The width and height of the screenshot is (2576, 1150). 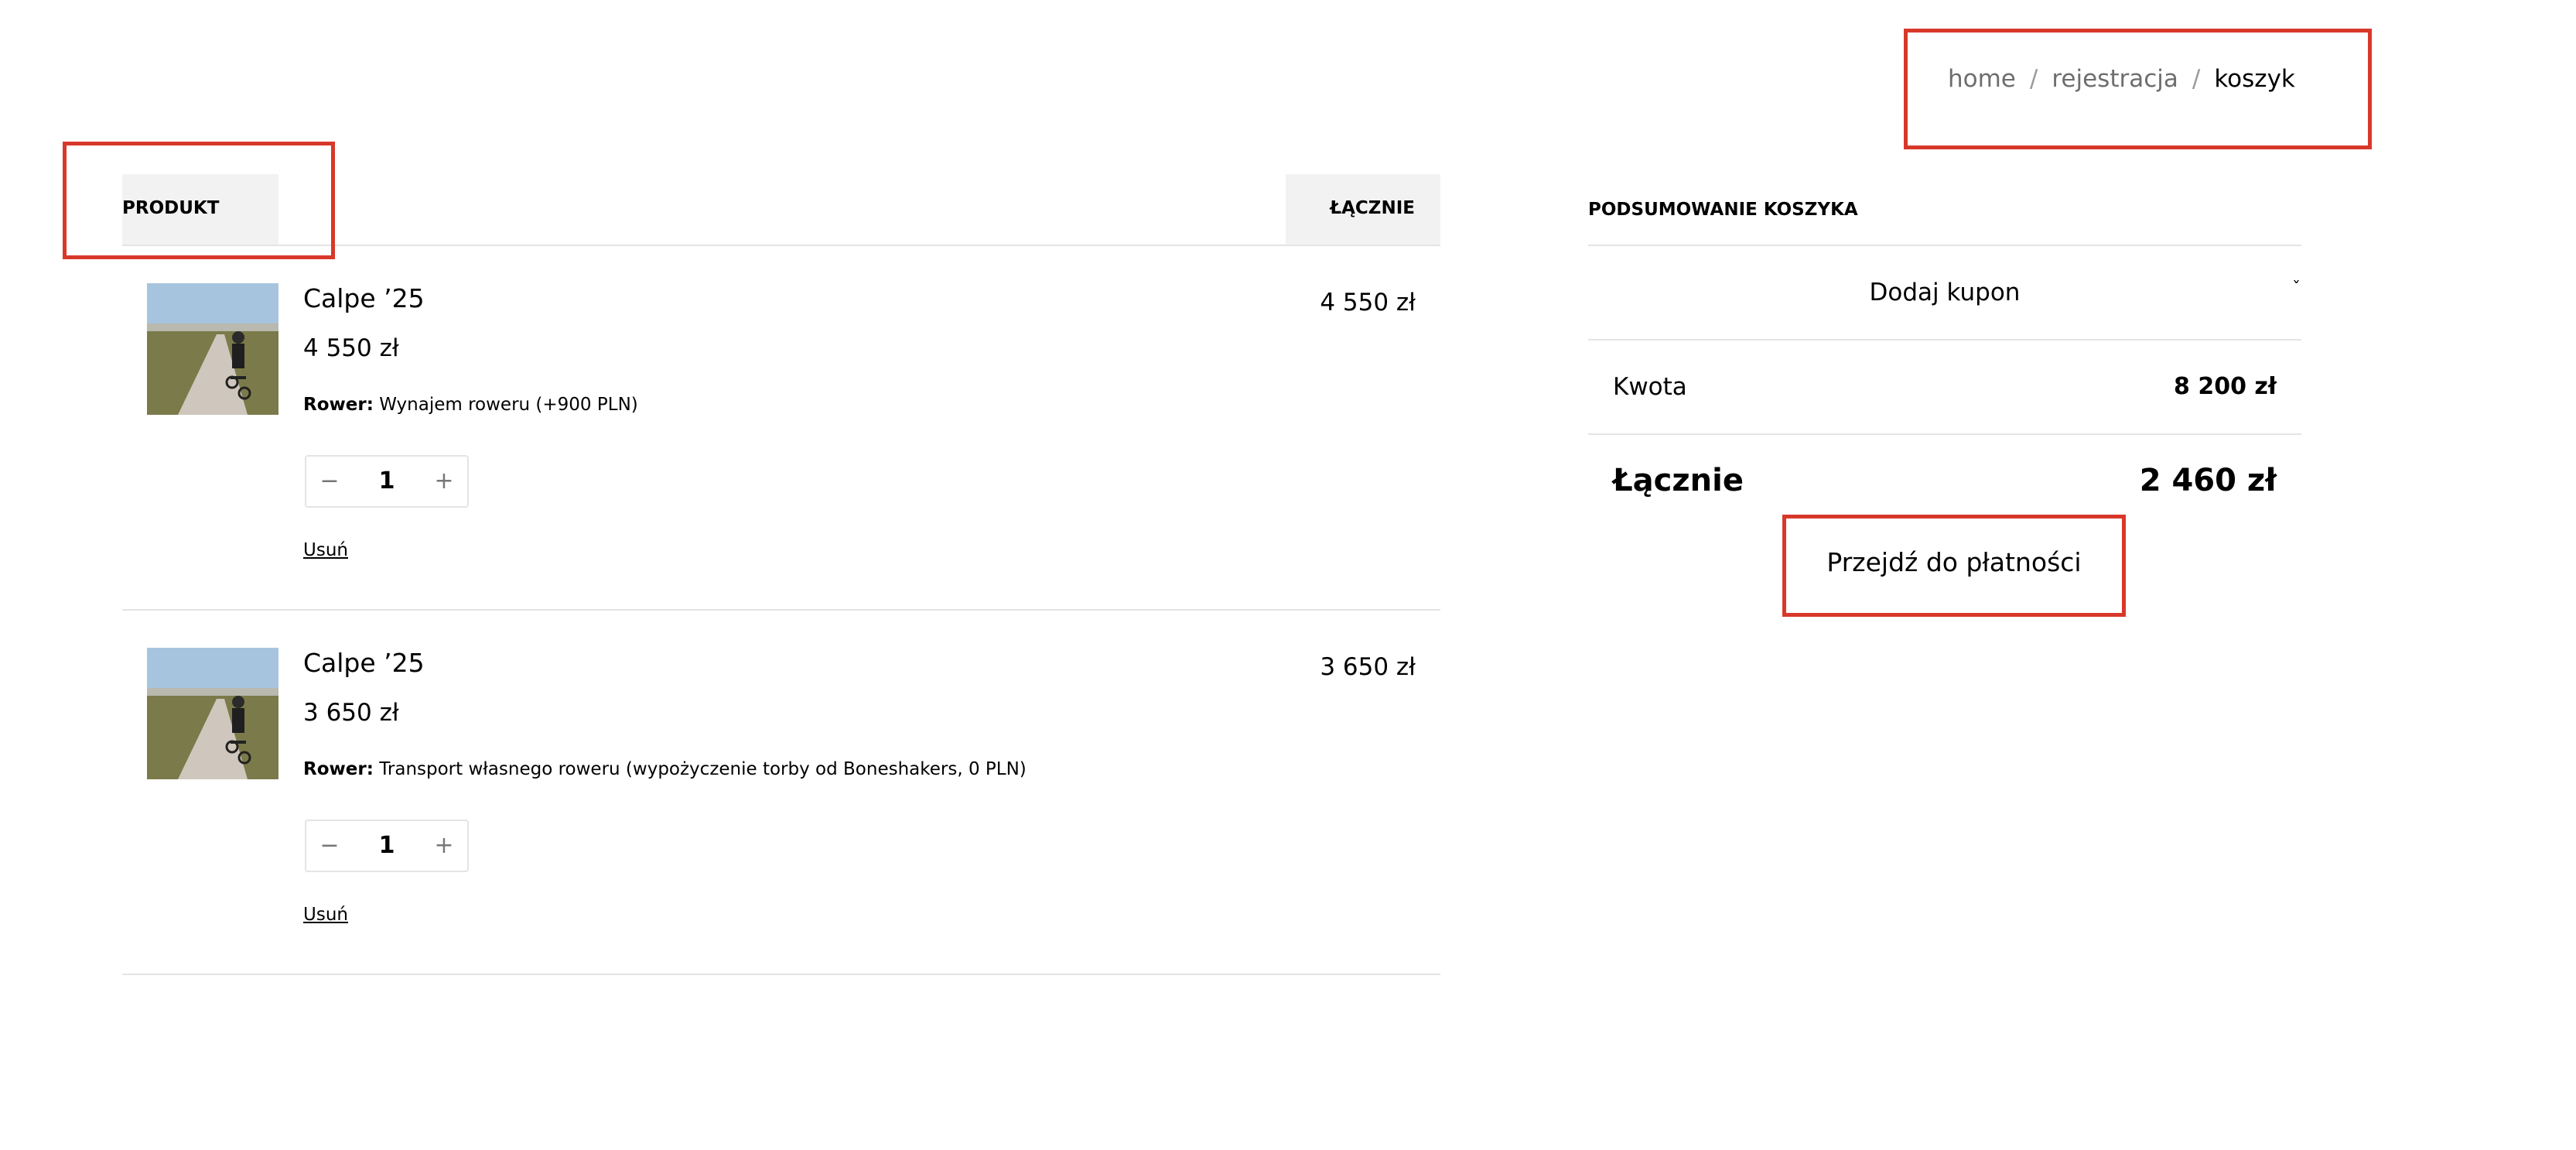 I want to click on line-total: 3 650 zł, so click(x=1368, y=667).